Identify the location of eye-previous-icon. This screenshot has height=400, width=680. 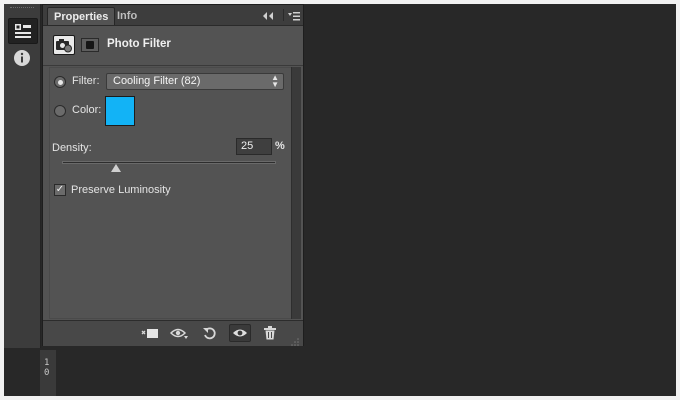
(179, 333).